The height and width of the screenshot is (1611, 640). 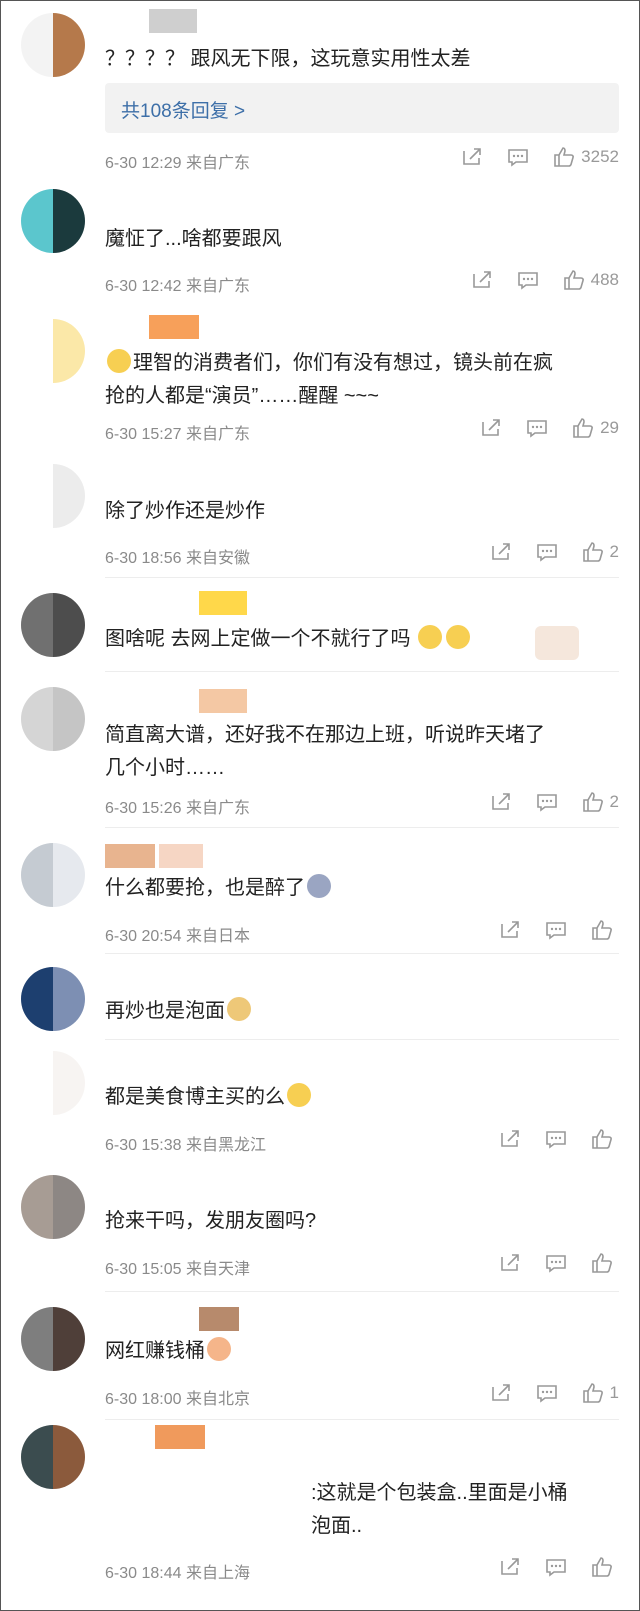 I want to click on like-button: 1, so click(x=600, y=1393).